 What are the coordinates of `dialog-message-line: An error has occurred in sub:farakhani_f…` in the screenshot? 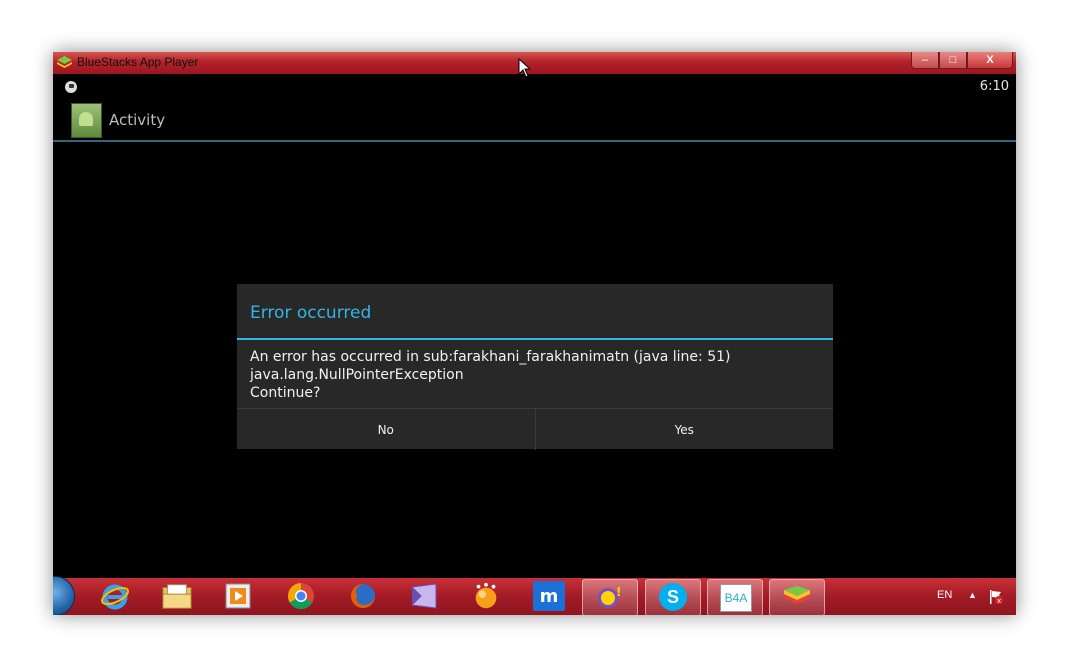 It's located at (490, 357).